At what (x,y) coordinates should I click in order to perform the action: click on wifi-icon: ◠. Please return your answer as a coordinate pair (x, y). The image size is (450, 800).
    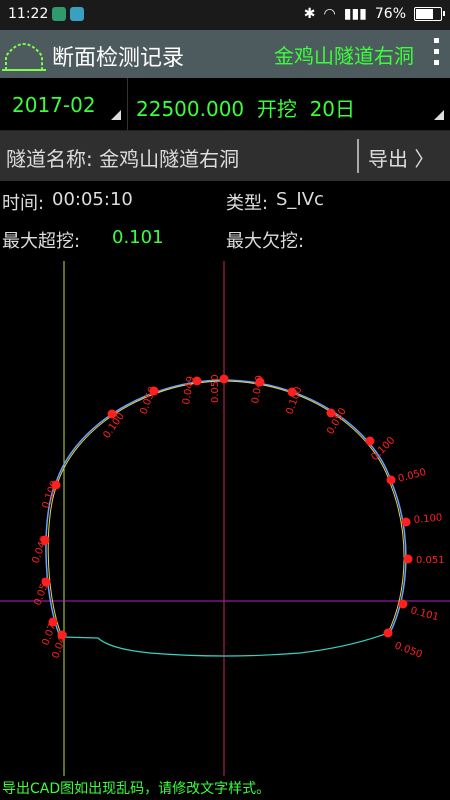
    Looking at the image, I should click on (329, 14).